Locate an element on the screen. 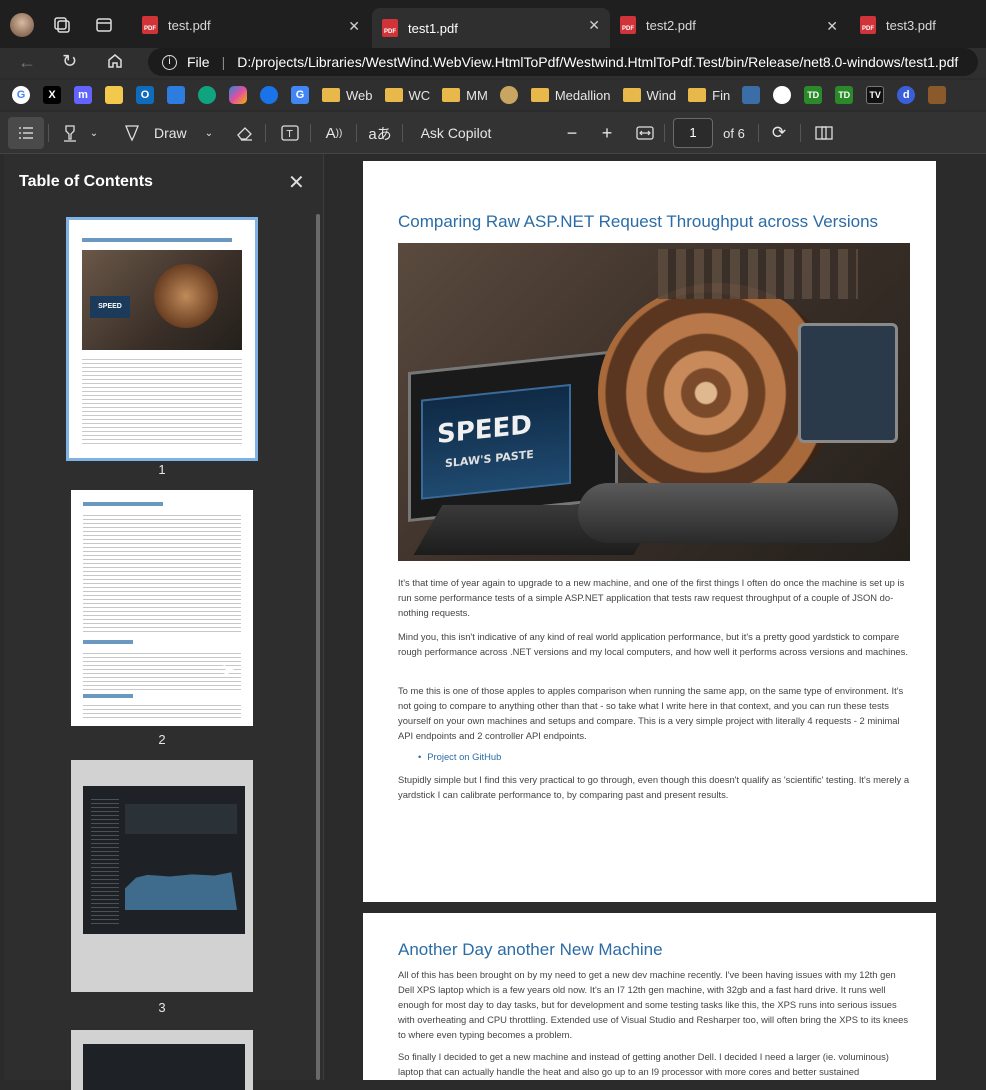 Image resolution: width=986 pixels, height=1090 pixels. zoom-out-icon: − is located at coordinates (572, 133).